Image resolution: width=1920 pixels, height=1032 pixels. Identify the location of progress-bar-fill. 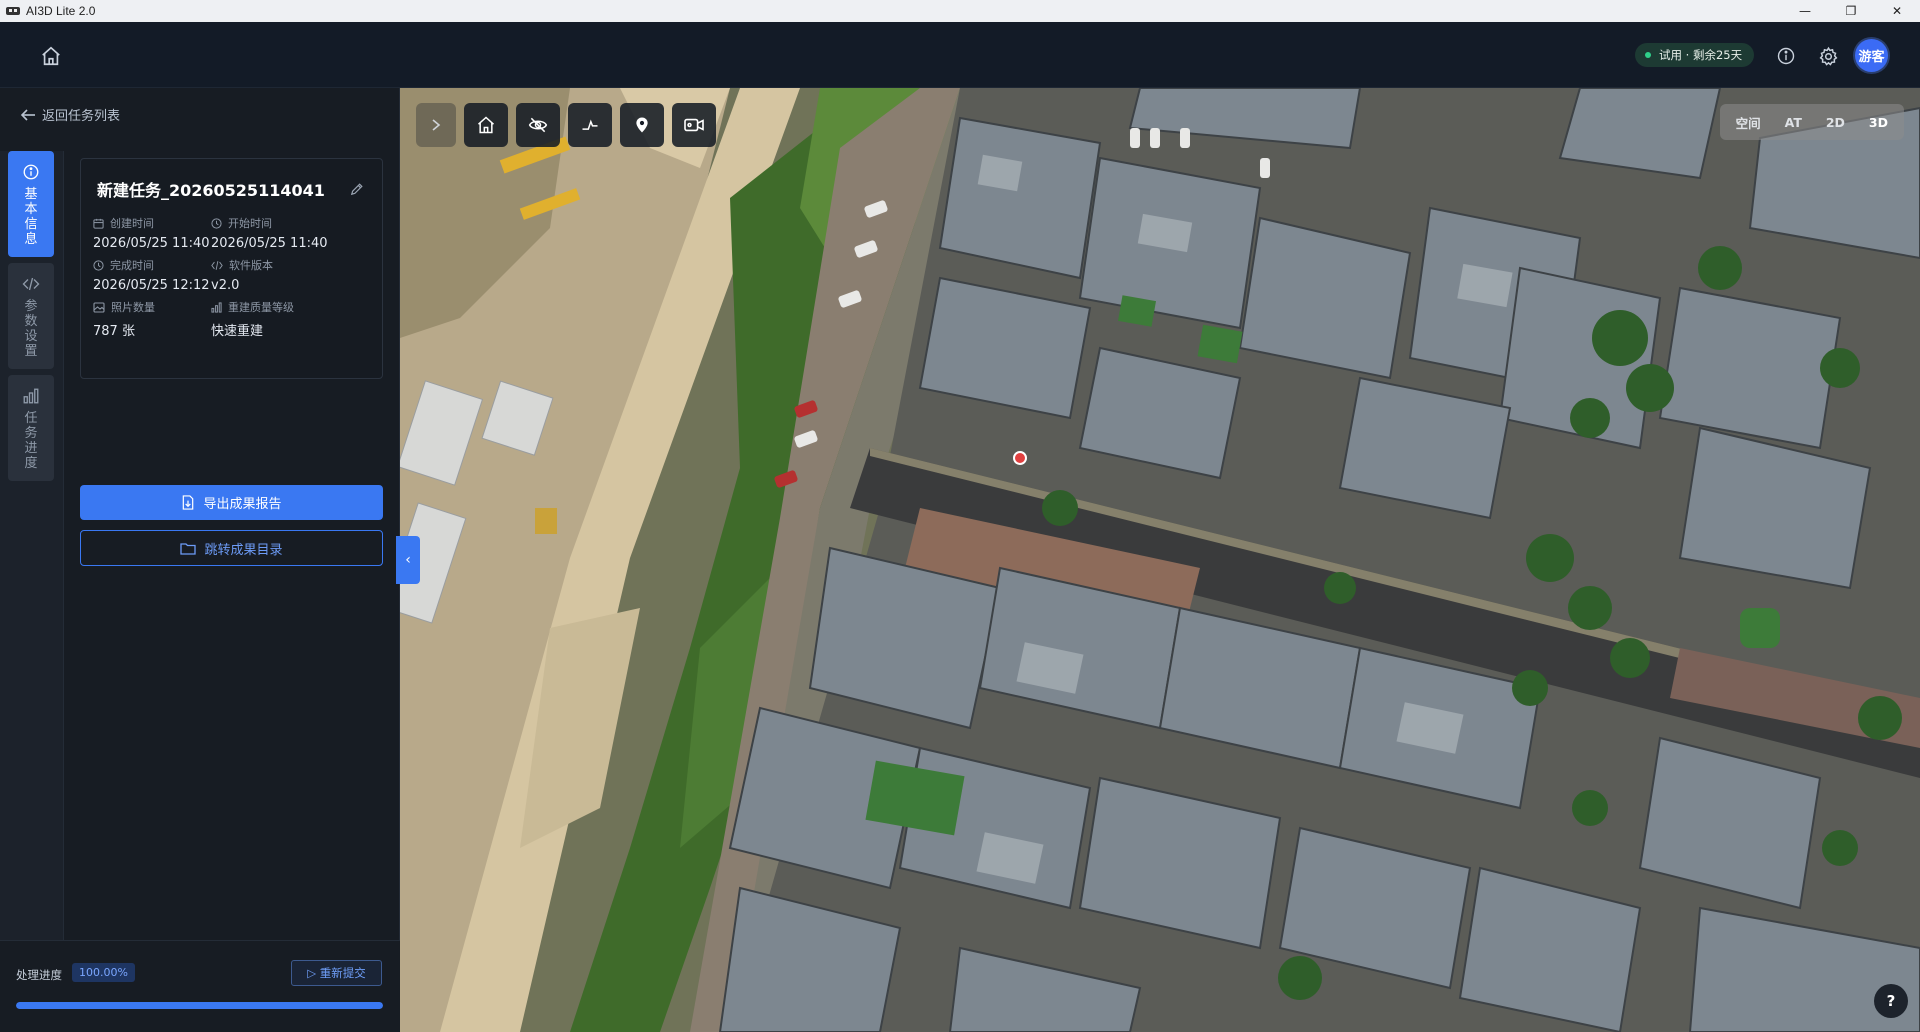
(199, 1005).